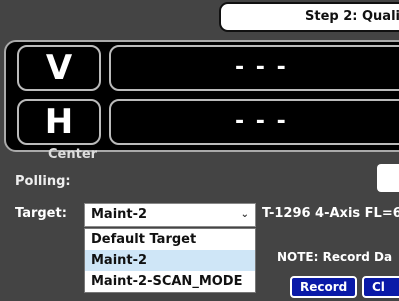  I want to click on target-select: Maint-2 ⌄, so click(170, 215).